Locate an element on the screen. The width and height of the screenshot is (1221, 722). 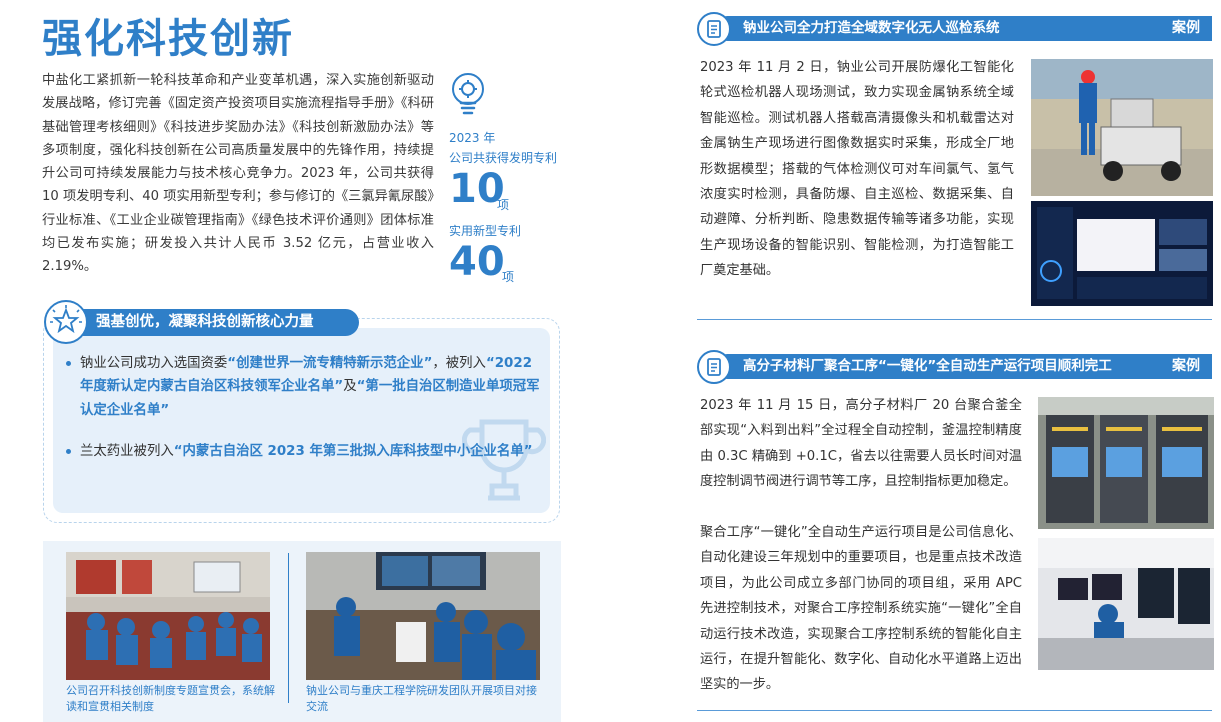
case-tag-1: 案例 is located at coordinates (1186, 28).